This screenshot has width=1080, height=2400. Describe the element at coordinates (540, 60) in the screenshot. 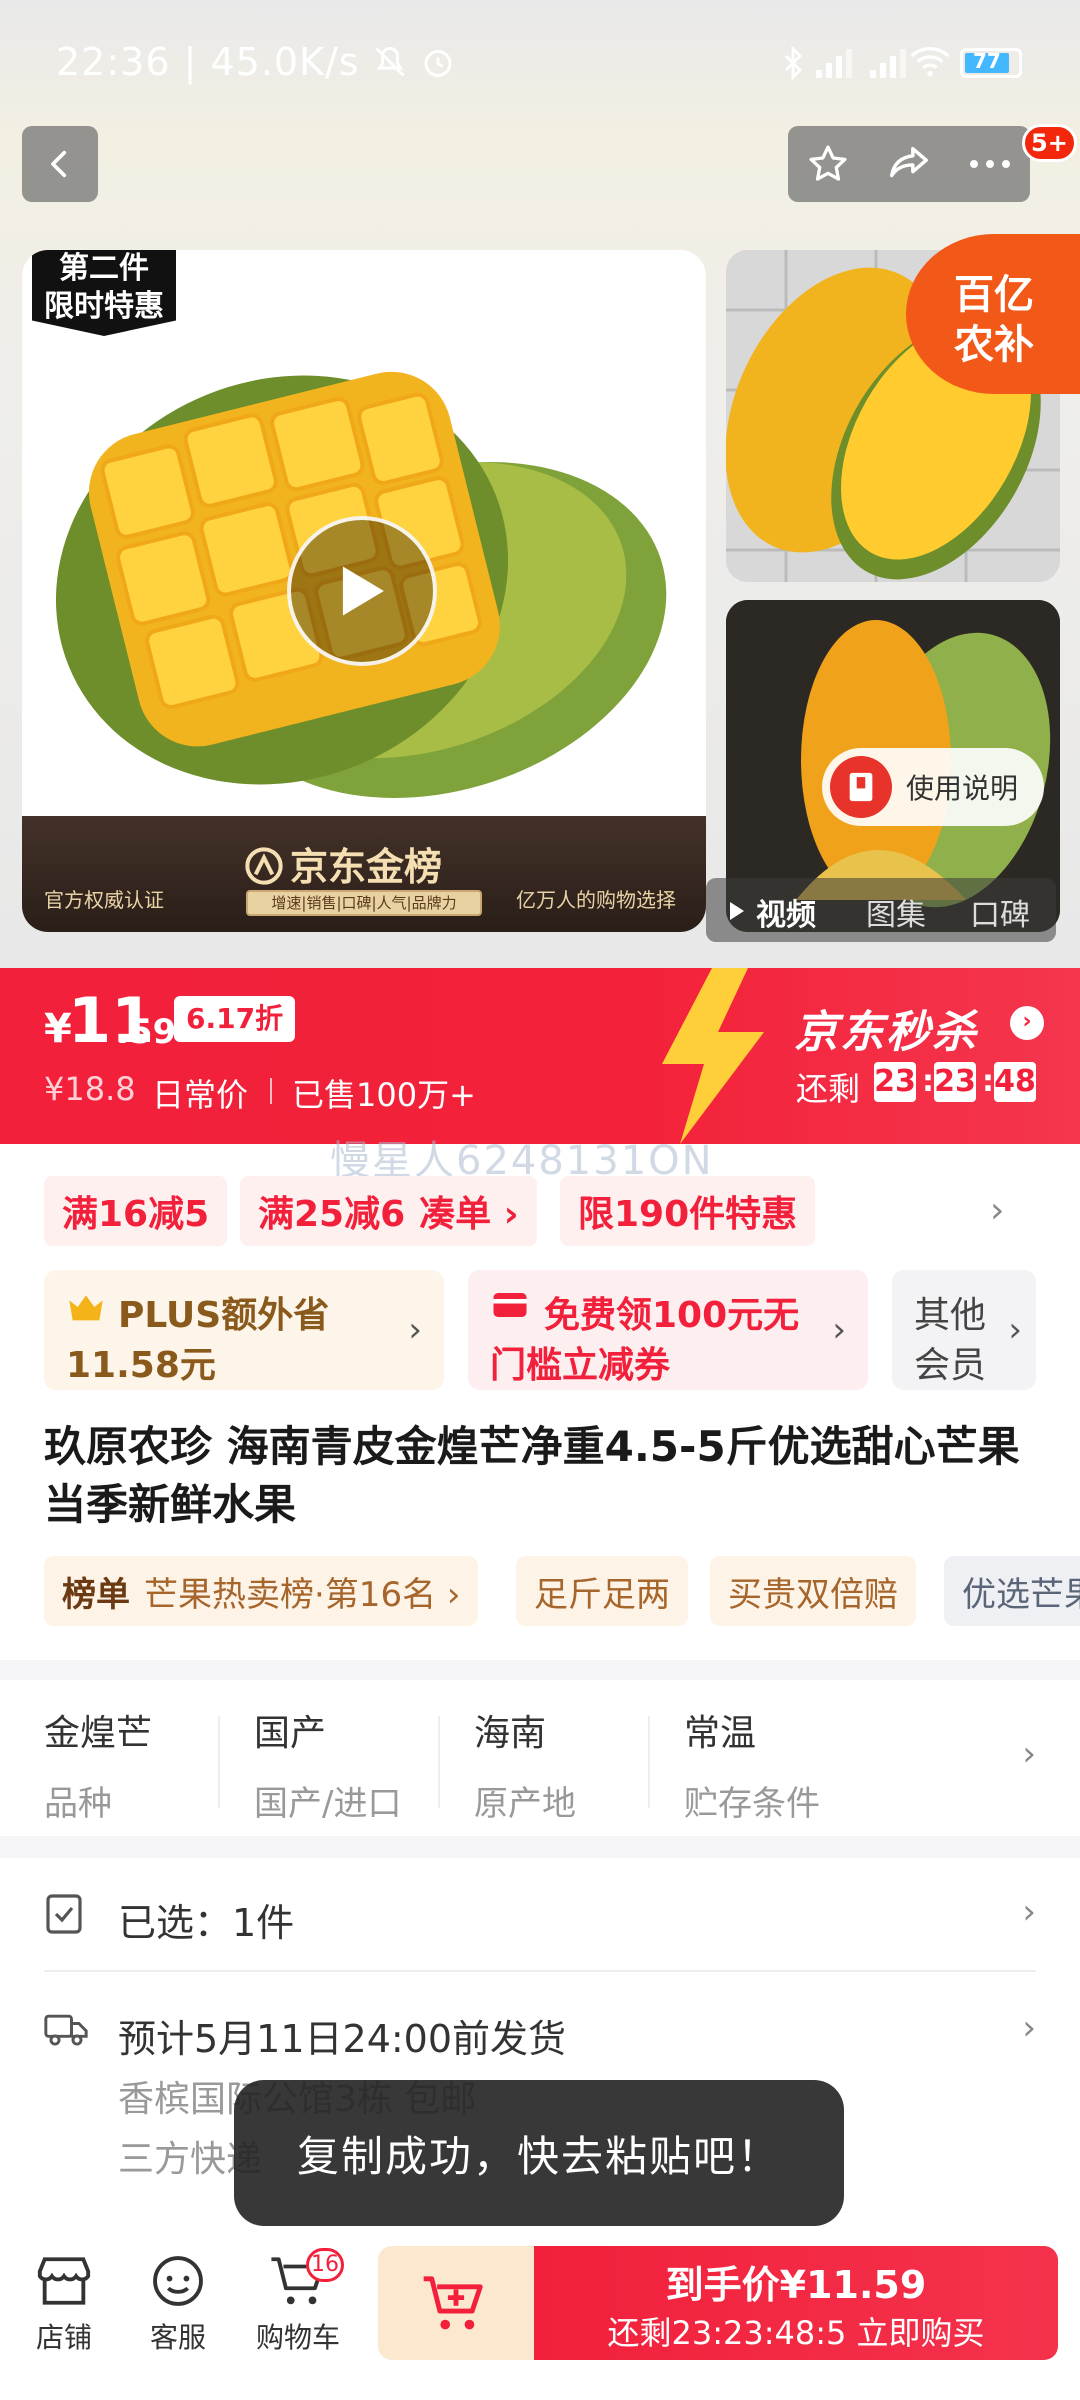

I see `status-bar: 22:36 | 45.0K/s 77` at that location.